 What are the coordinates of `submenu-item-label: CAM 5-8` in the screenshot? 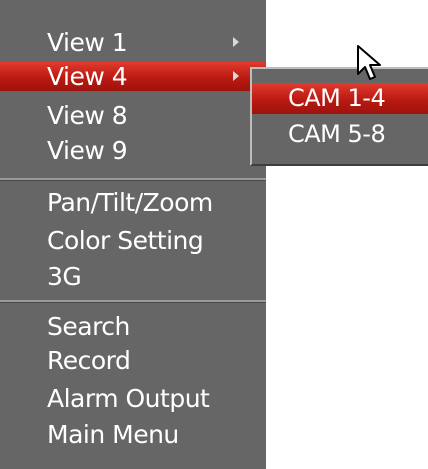 It's located at (337, 134).